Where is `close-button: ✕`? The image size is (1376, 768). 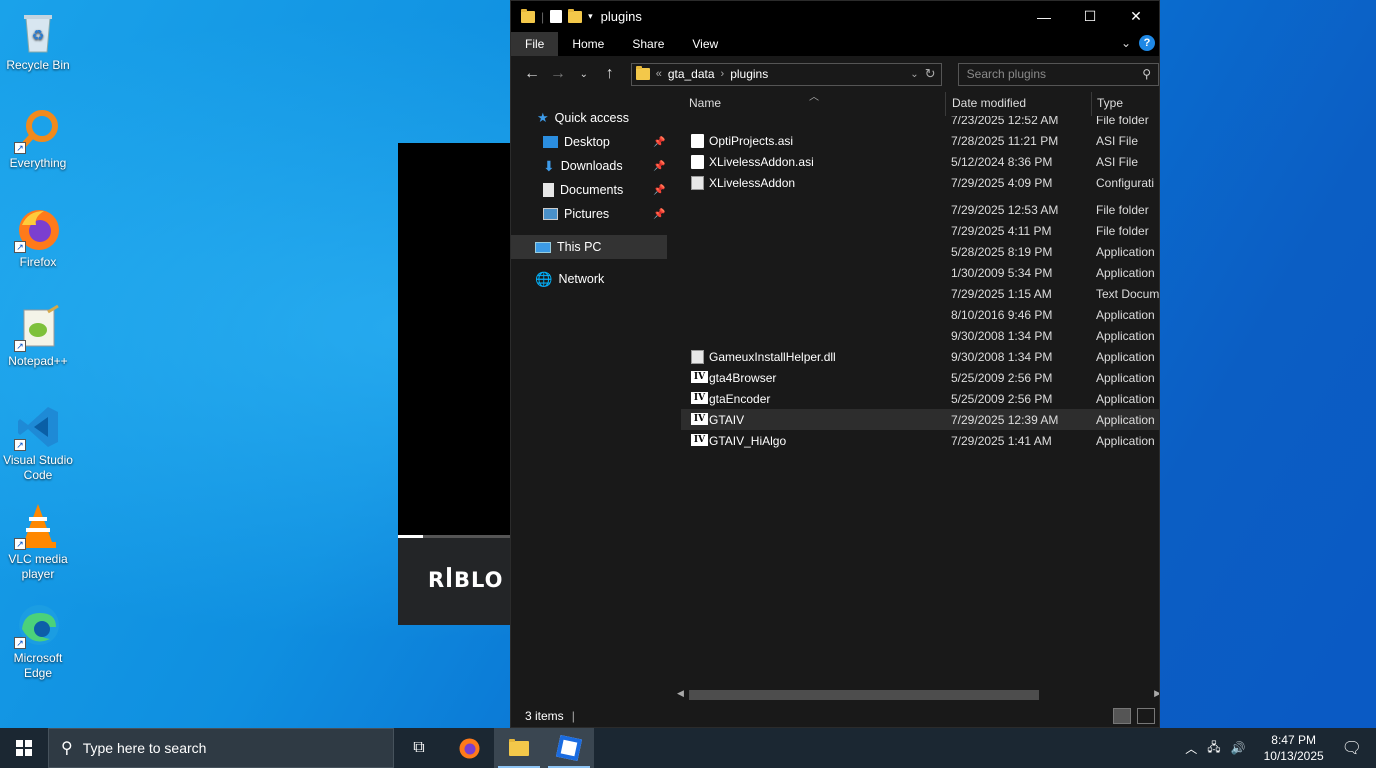
close-button: ✕ is located at coordinates (1136, 16).